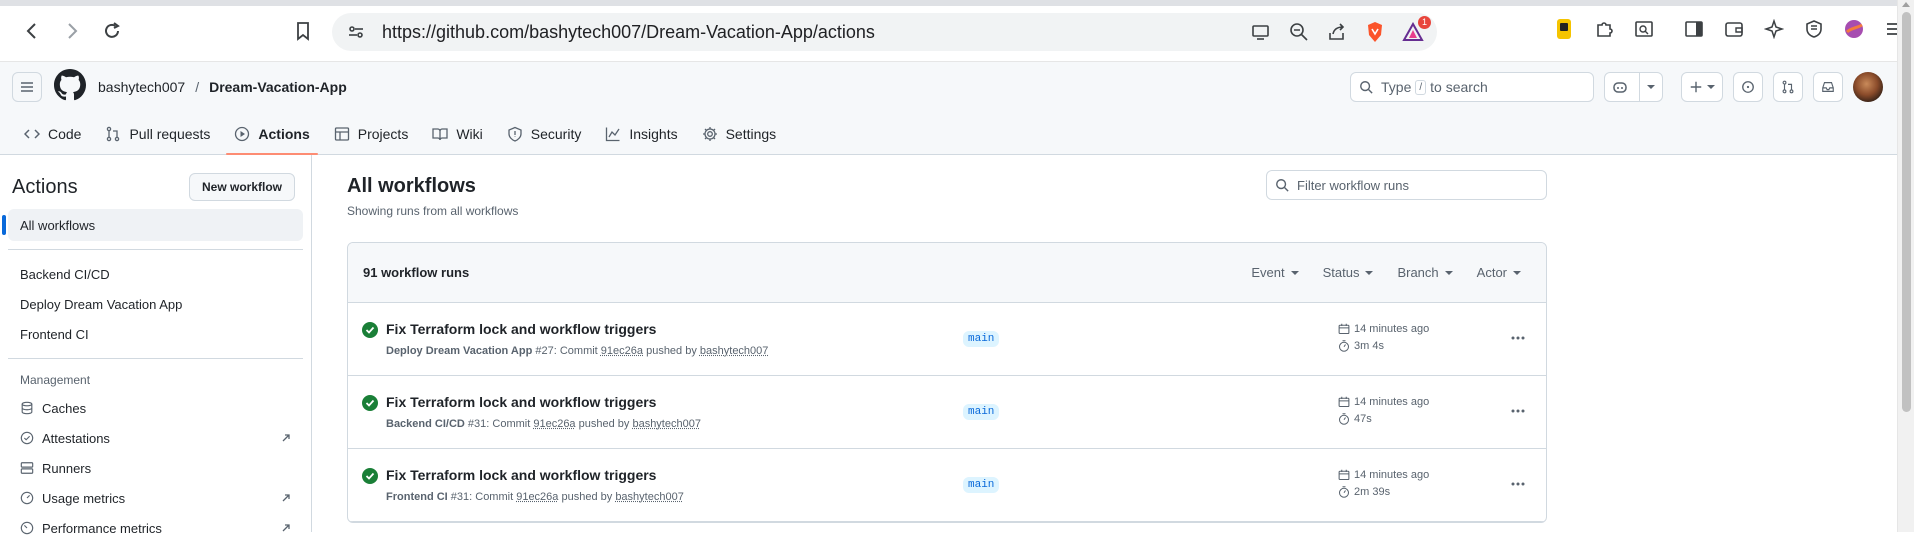  Describe the element at coordinates (278, 87) in the screenshot. I see `repo-name-link: Dream-Vacation-App` at that location.